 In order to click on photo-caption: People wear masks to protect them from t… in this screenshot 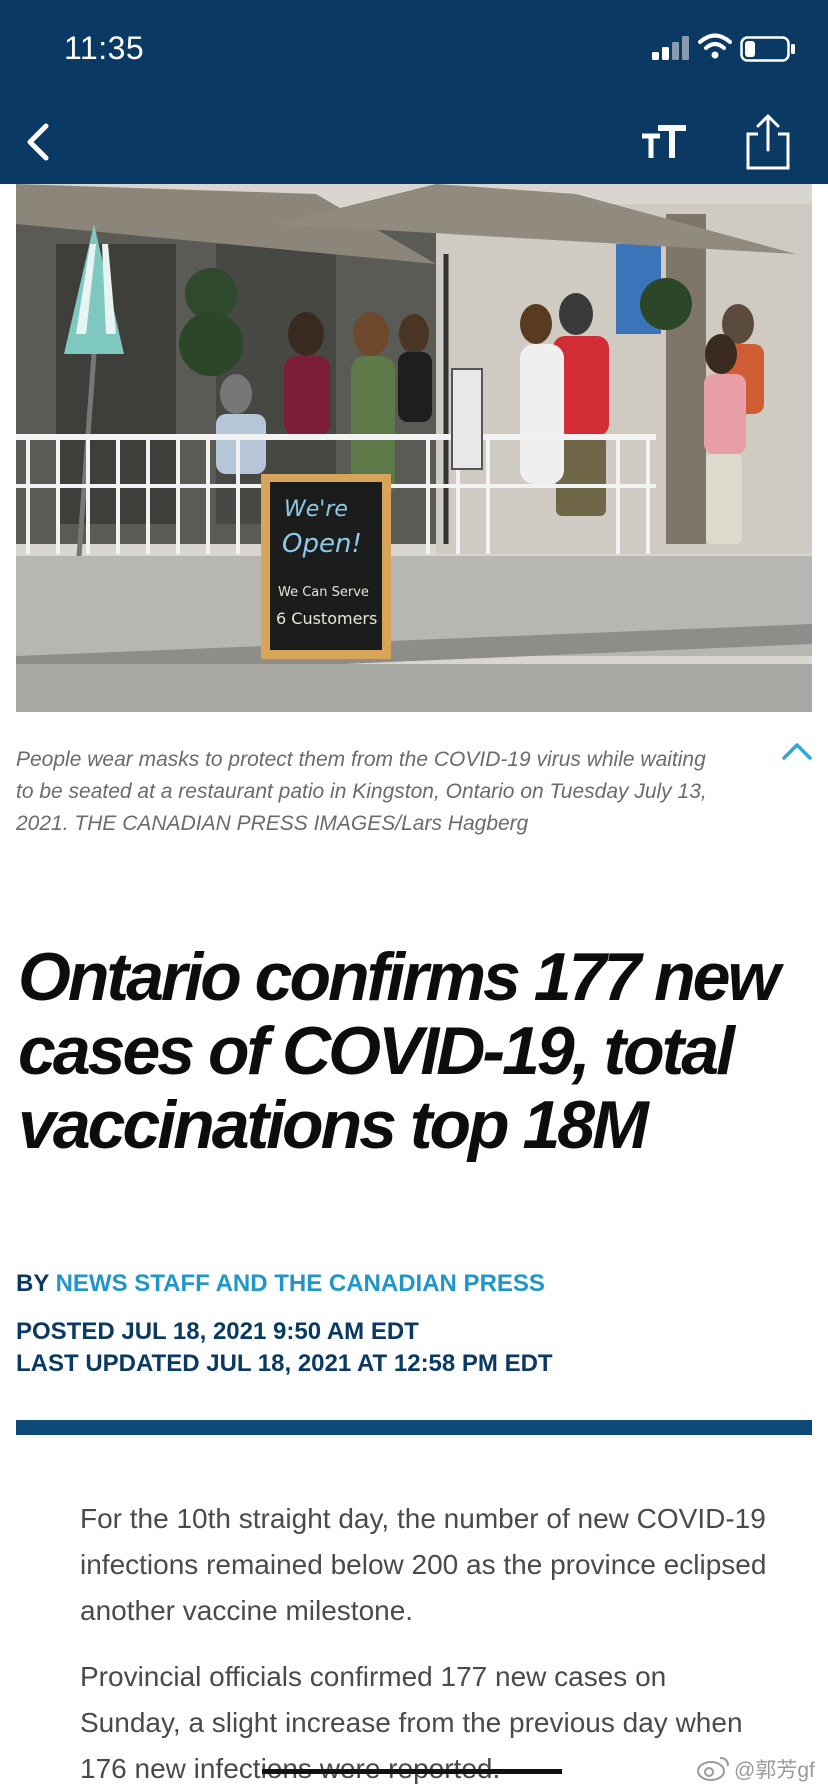, I will do `click(361, 791)`.